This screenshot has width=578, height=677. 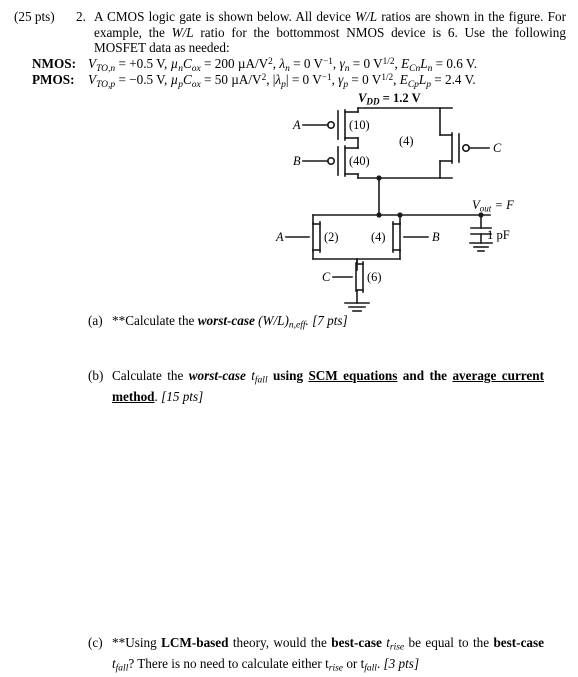 What do you see at coordinates (297, 125) in the screenshot?
I see `pmos-a-input-label: A` at bounding box center [297, 125].